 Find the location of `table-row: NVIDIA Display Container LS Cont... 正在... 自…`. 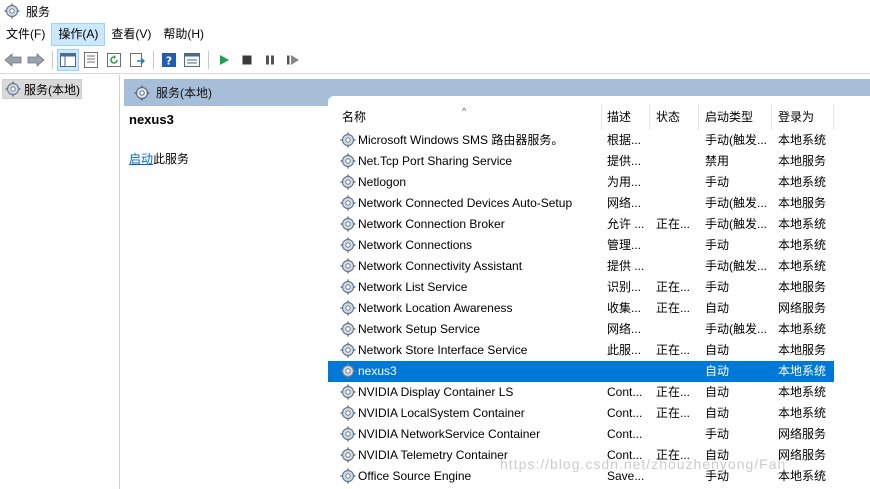

table-row: NVIDIA Display Container LS Cont... 正在... 自… is located at coordinates (581, 392).